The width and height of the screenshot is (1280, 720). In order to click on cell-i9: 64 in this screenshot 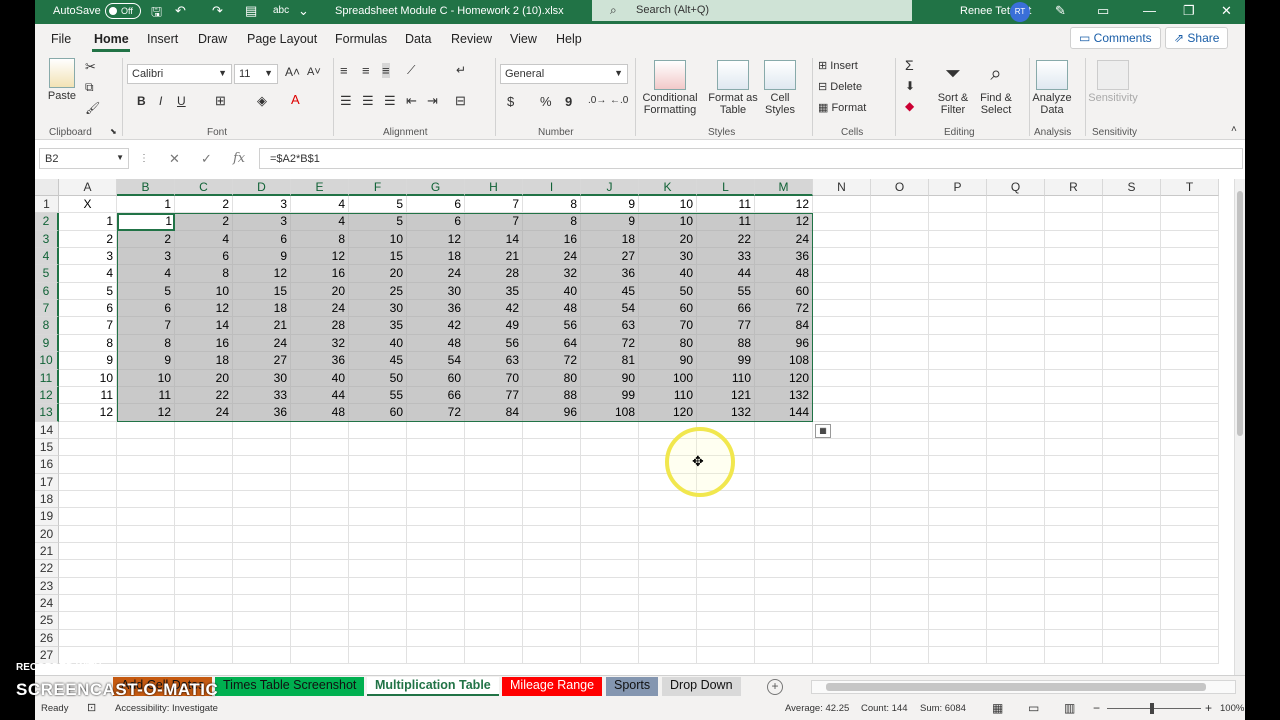, I will do `click(552, 343)`.